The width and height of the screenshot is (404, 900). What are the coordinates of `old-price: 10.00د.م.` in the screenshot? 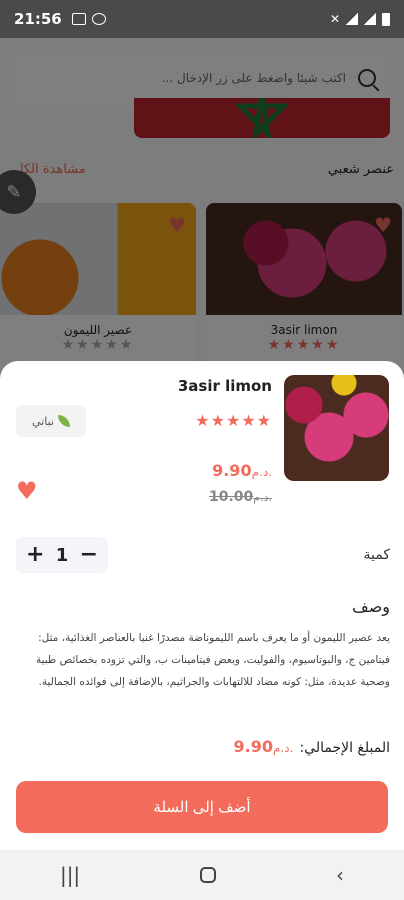 It's located at (240, 497).